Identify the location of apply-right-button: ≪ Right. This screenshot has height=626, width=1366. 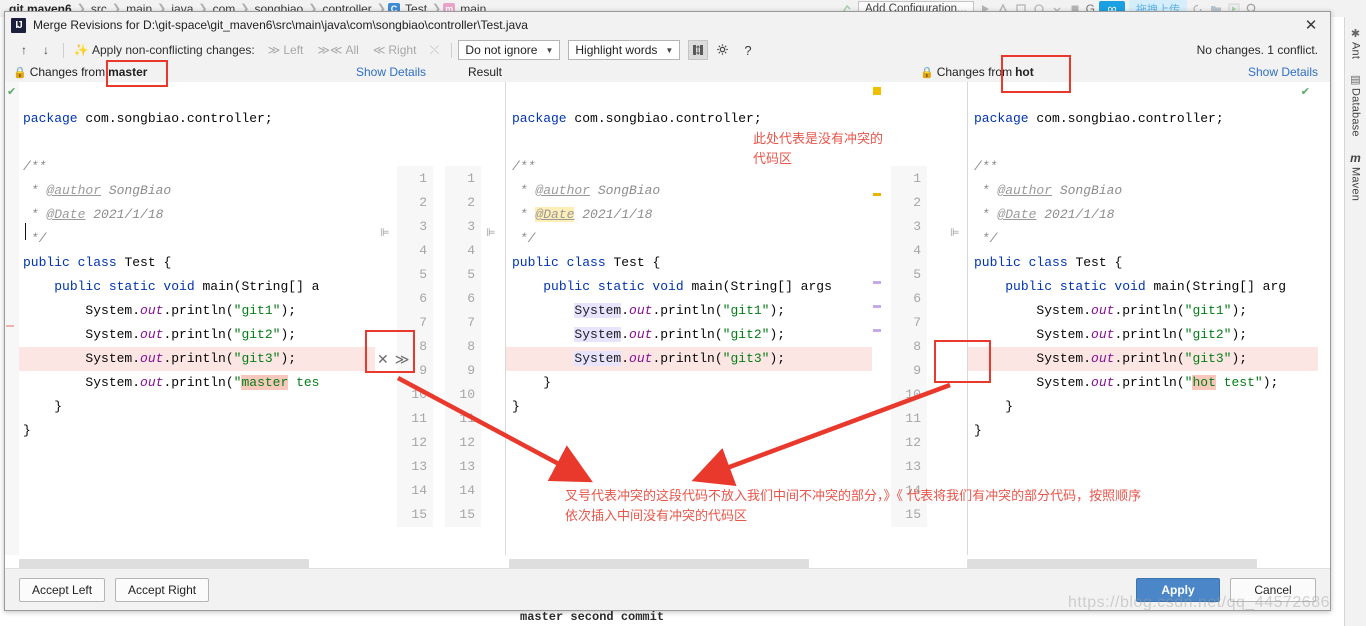
(395, 50).